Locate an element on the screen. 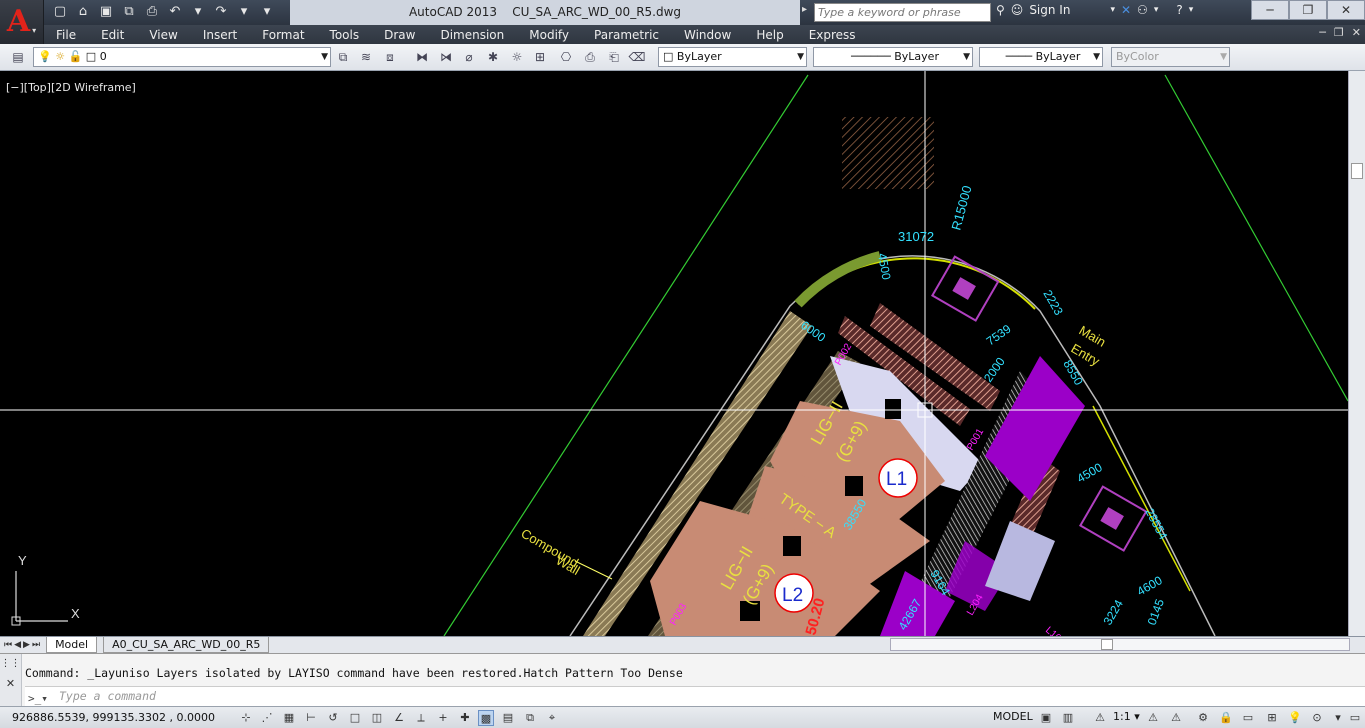  doc-close-icon: ✕ is located at coordinates (1356, 32).